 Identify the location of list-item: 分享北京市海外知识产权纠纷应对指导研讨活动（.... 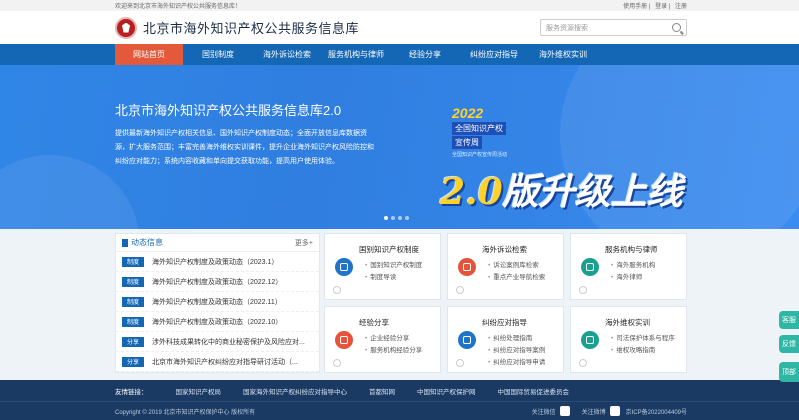
(217, 362).